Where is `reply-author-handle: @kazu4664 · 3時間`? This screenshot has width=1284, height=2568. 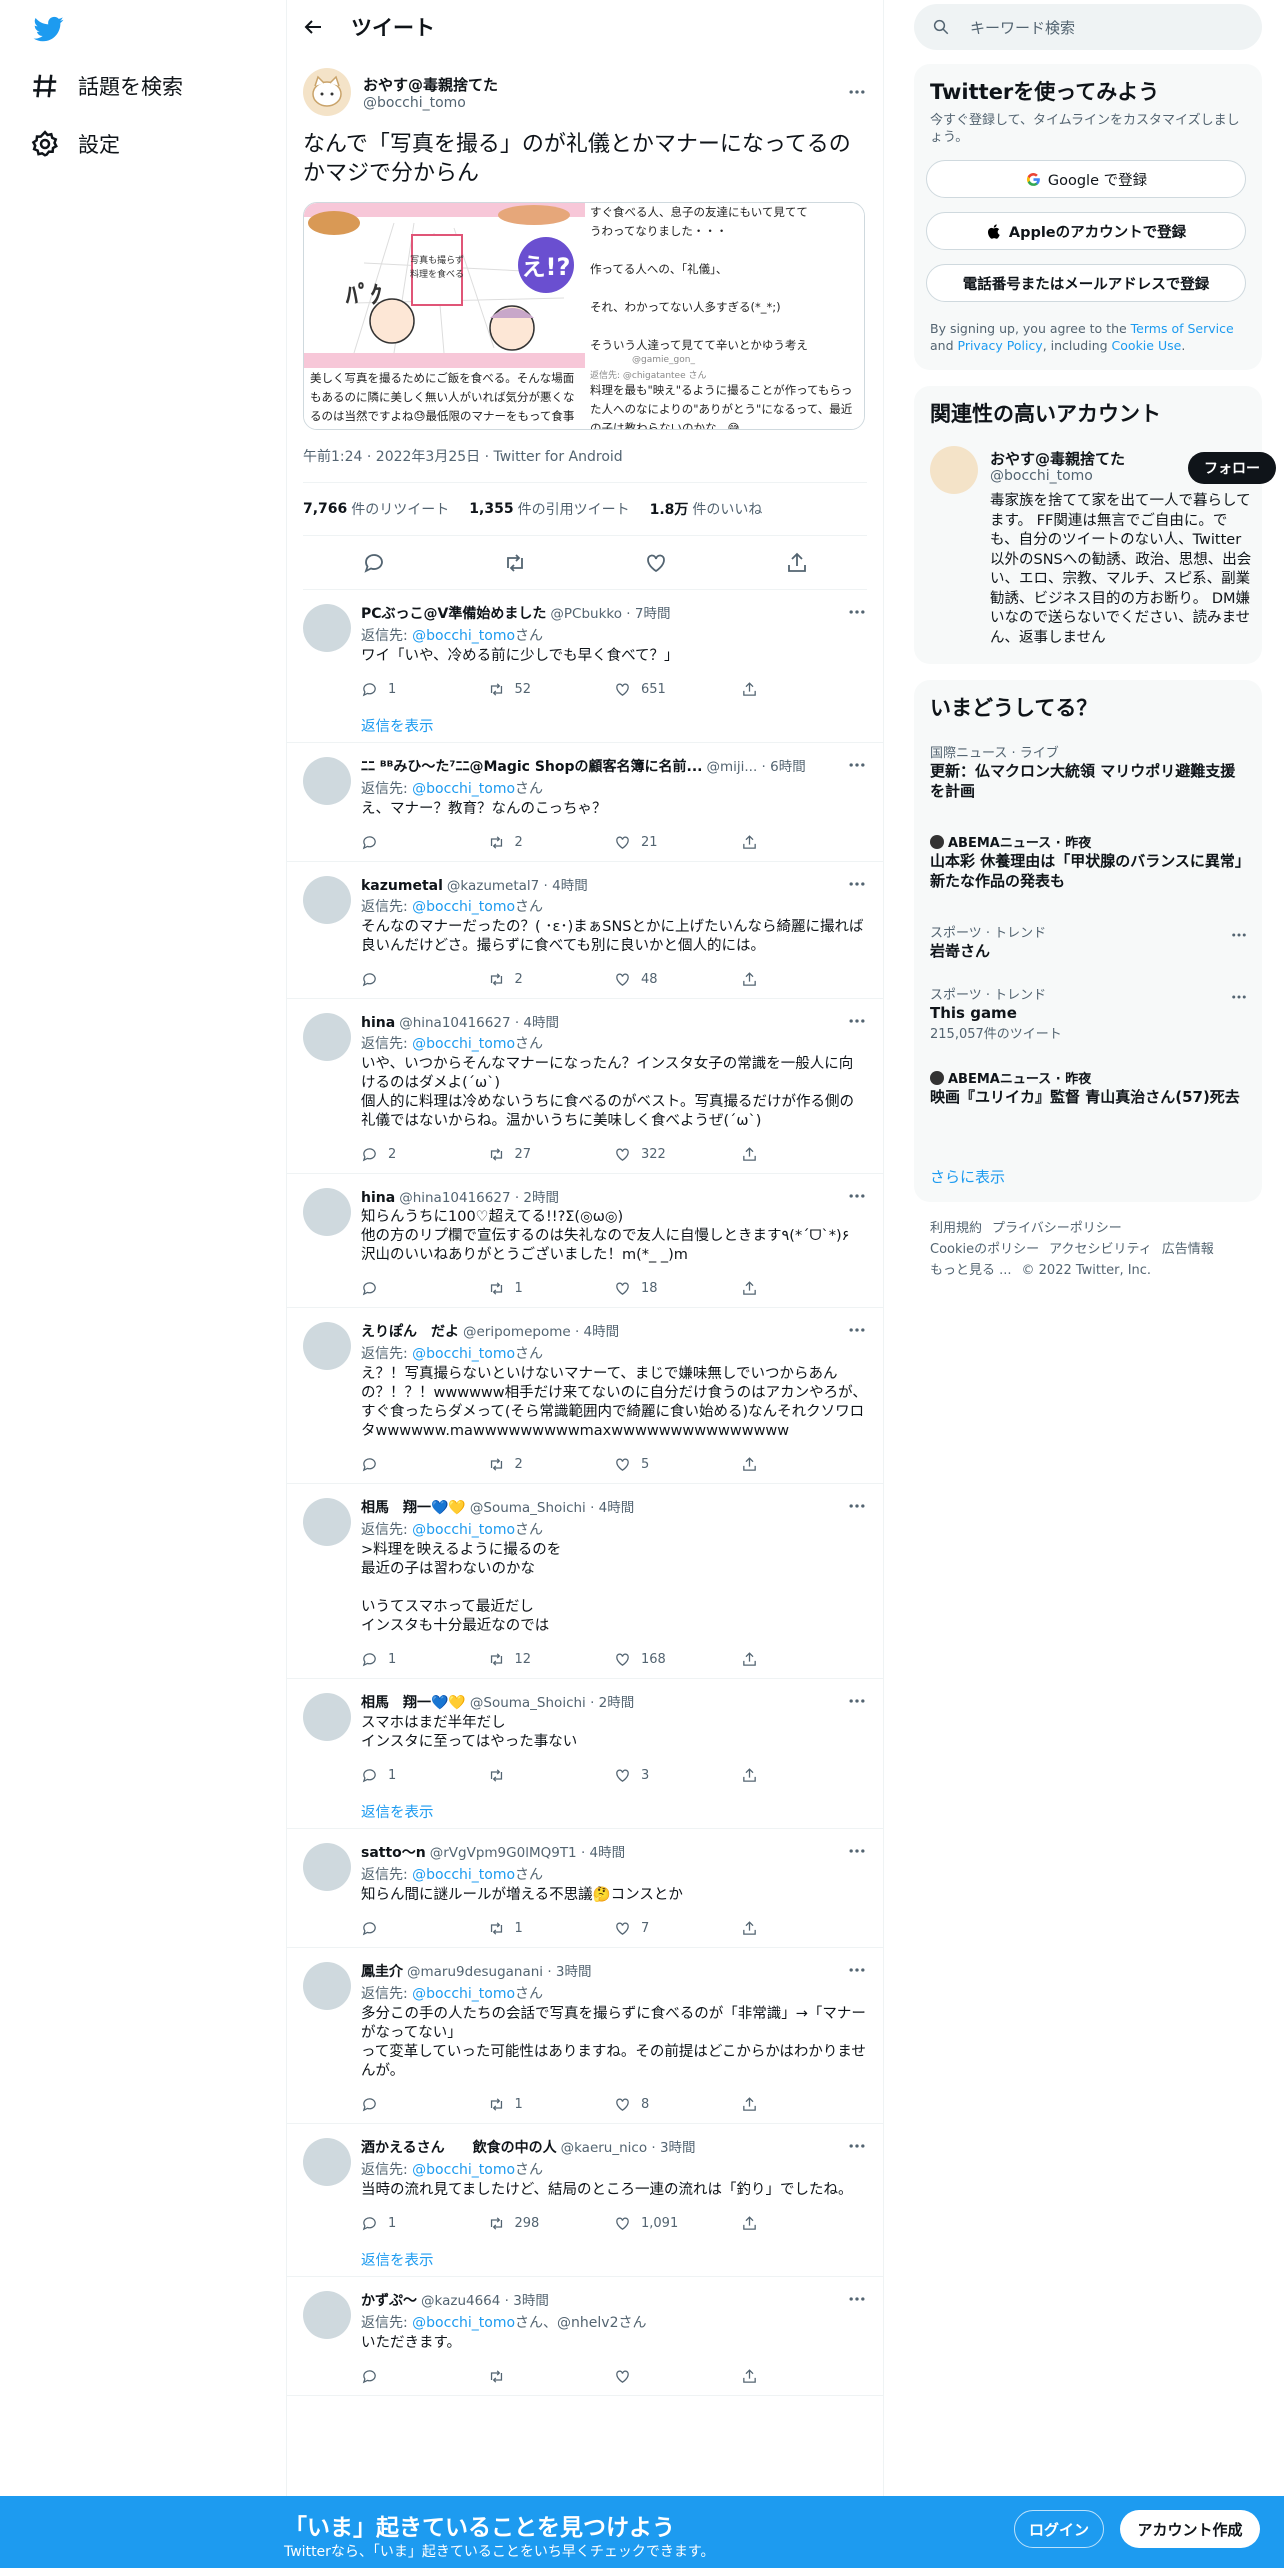 reply-author-handle: @kazu4664 · 3時間 is located at coordinates (485, 2299).